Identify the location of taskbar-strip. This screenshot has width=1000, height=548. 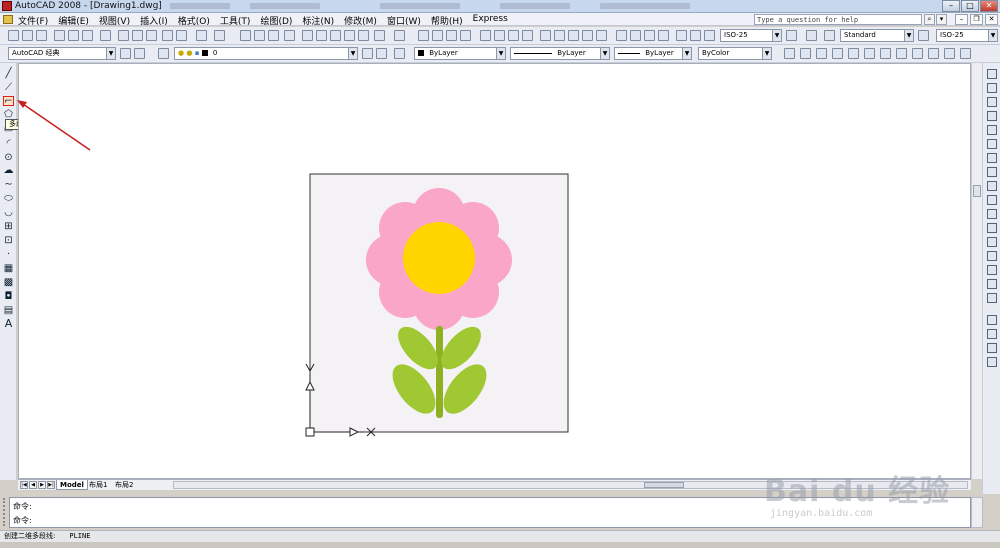
(500, 545).